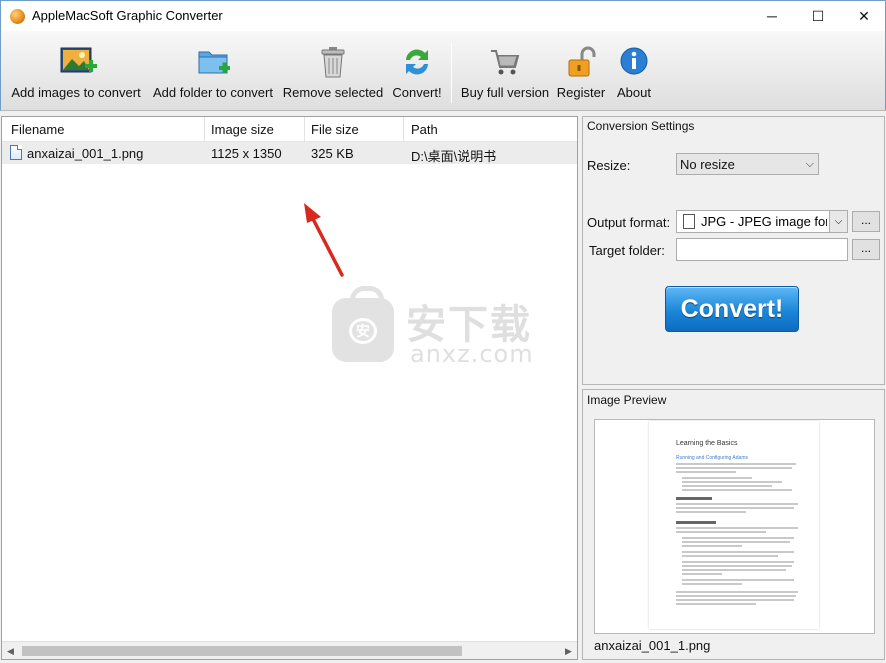  I want to click on maximize-button: ☐, so click(818, 16).